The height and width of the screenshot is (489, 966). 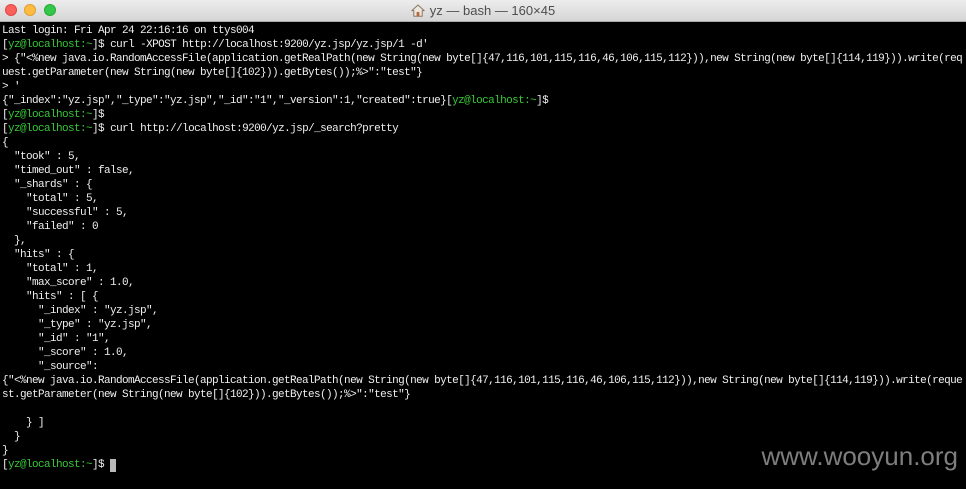 I want to click on terminal-line: "_index" : "yz.jsp",, so click(x=483, y=311).